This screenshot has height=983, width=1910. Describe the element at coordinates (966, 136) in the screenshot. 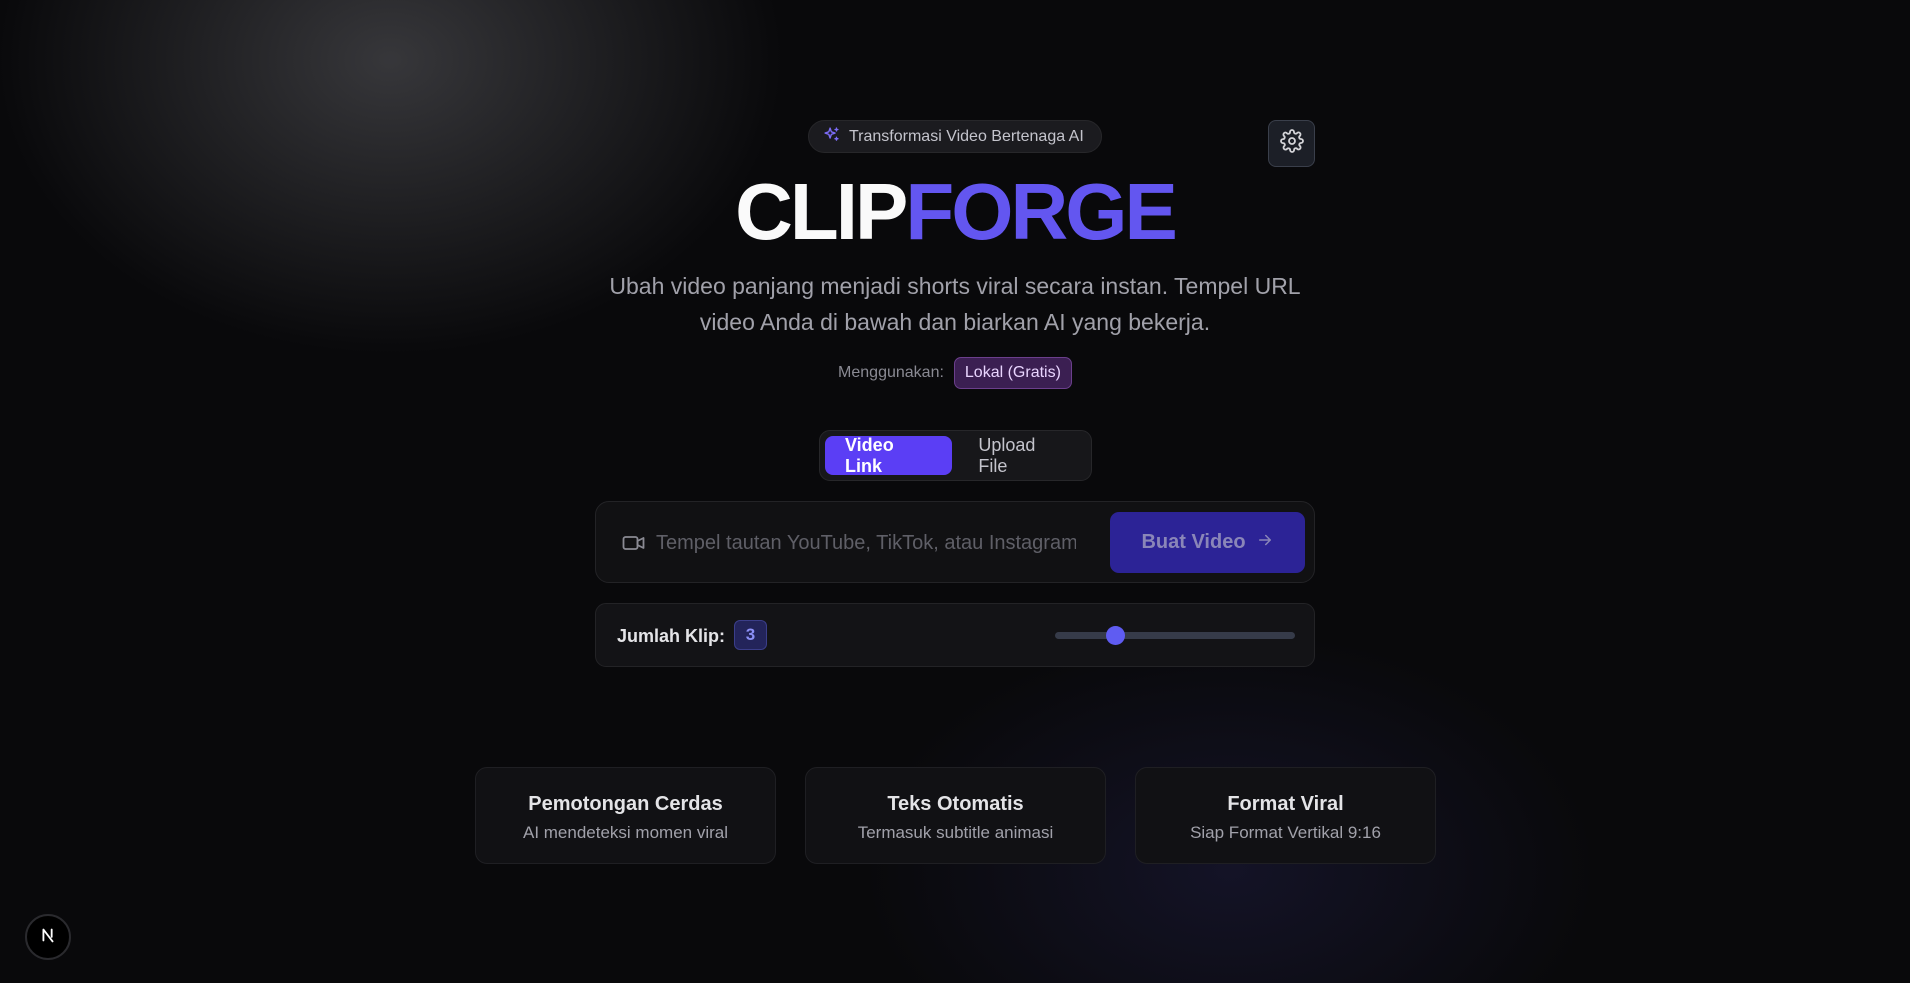

I see `ai-badge-label: Transformasi Video Bertenaga AI` at that location.